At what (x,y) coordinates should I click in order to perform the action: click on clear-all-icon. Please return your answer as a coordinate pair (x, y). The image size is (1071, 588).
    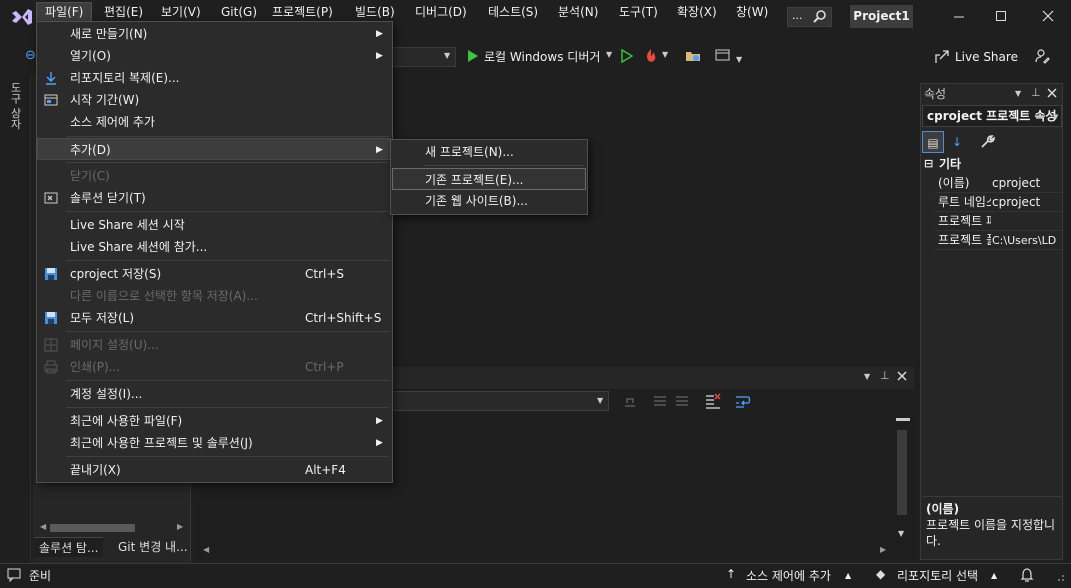
    Looking at the image, I should click on (713, 401).